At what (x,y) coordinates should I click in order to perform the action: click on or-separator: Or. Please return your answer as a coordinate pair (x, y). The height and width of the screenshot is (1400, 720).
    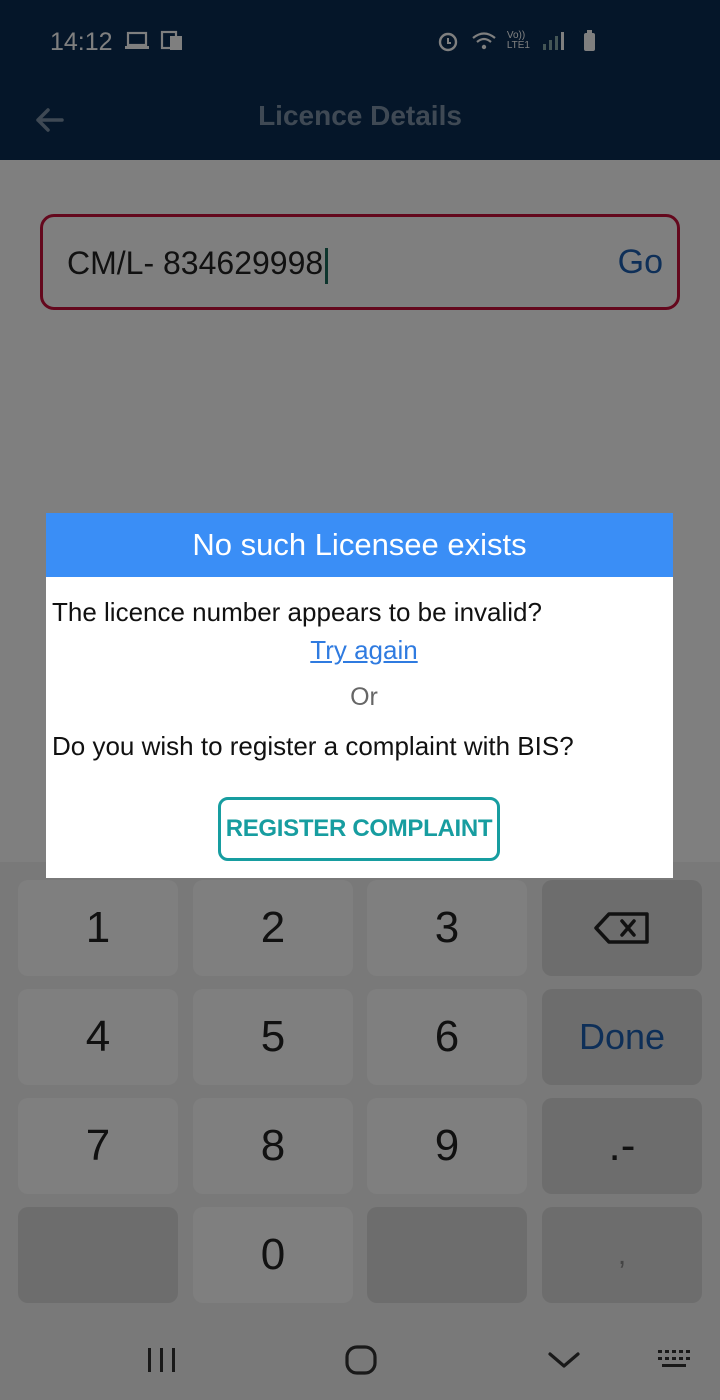
    Looking at the image, I should click on (364, 697).